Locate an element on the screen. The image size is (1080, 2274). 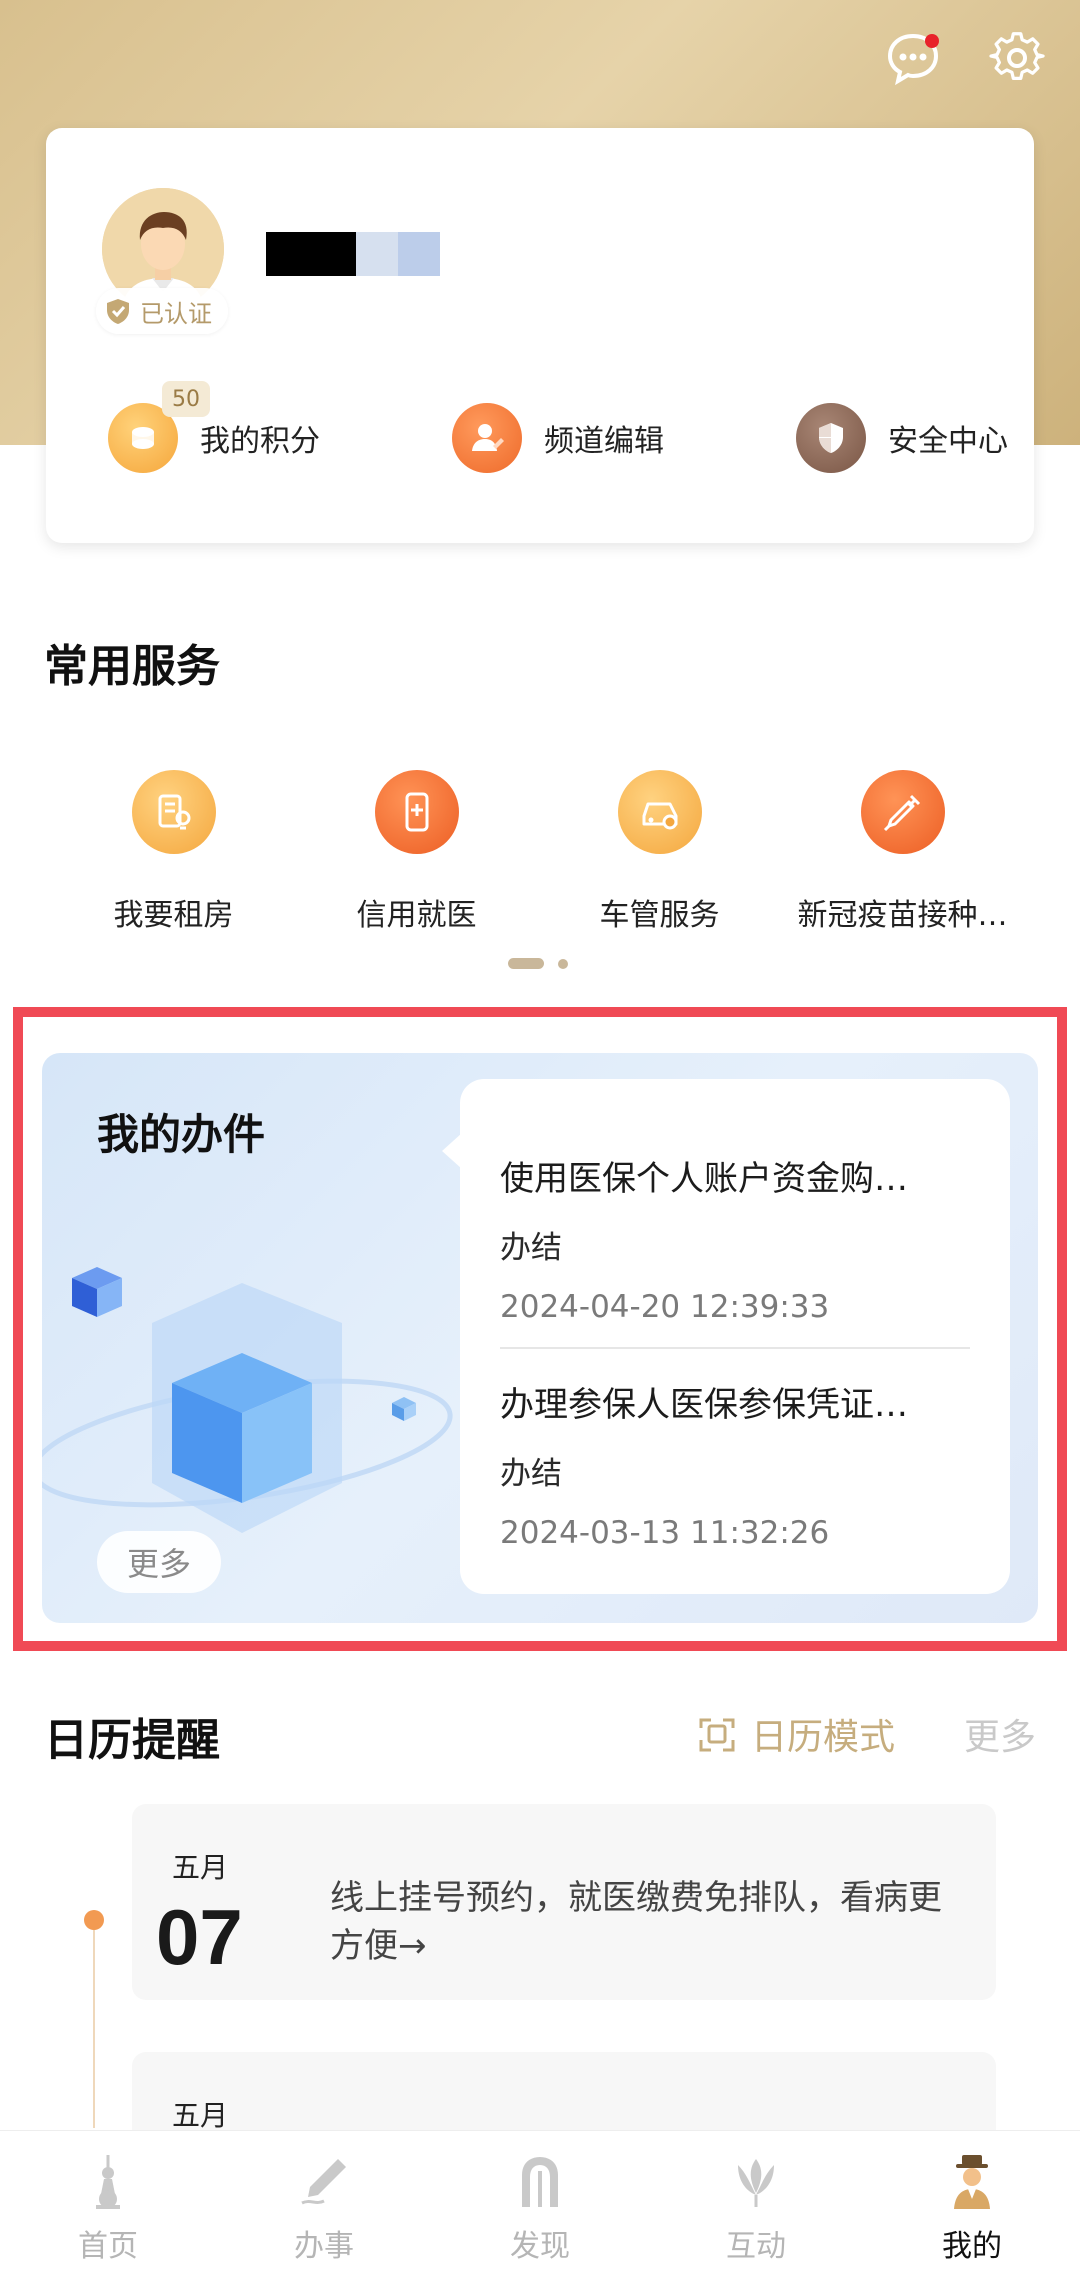
tab-label: 办事 is located at coordinates (324, 2246).